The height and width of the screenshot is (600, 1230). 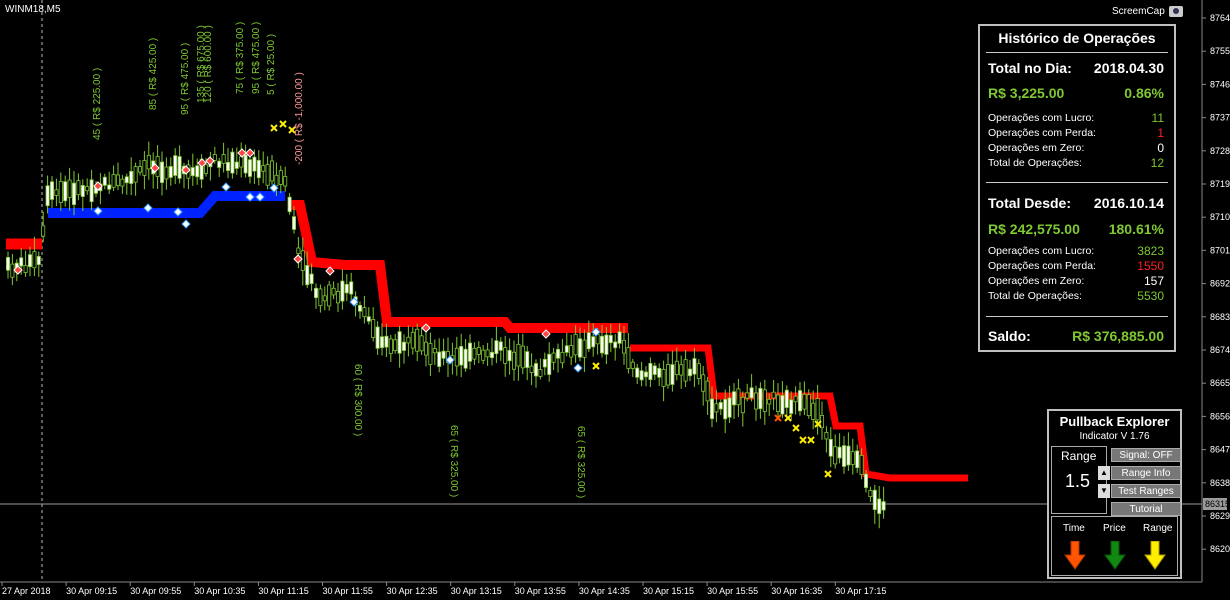 I want to click on stat-value: 3823, so click(x=1150, y=251).